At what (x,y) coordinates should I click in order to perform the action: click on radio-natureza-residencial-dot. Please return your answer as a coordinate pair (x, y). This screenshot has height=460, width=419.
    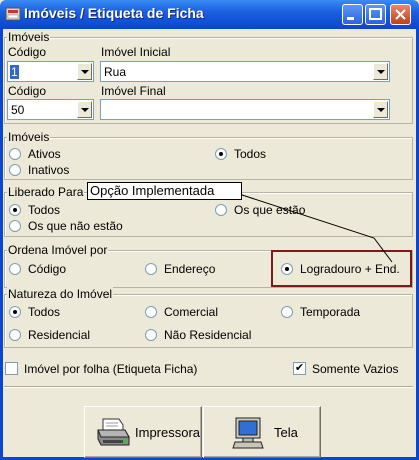
    Looking at the image, I should click on (15, 335).